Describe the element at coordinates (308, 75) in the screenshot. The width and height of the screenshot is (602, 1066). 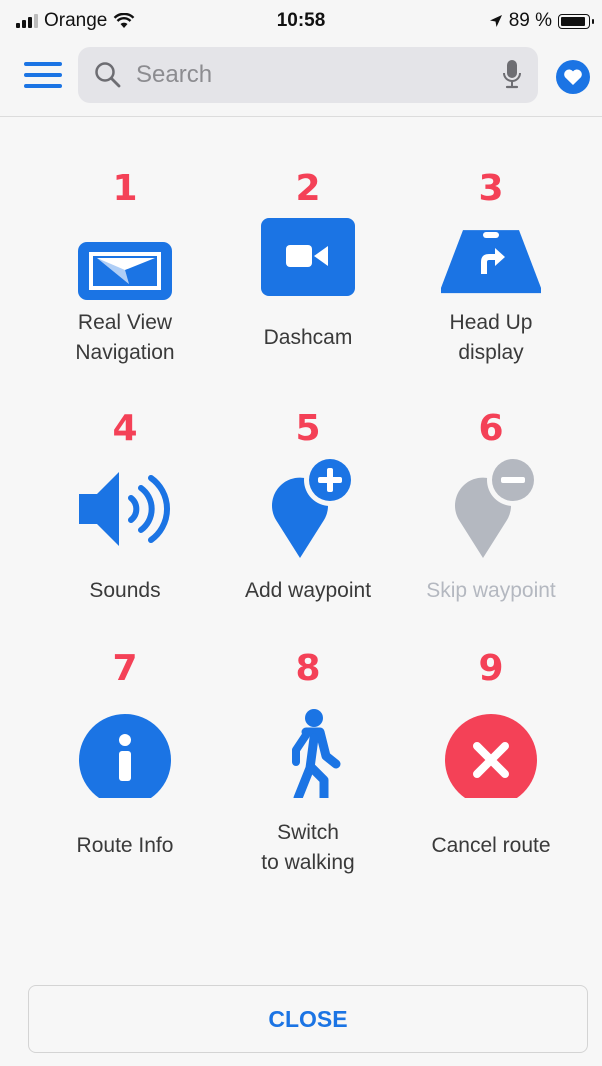
I see `search-input: Search` at that location.